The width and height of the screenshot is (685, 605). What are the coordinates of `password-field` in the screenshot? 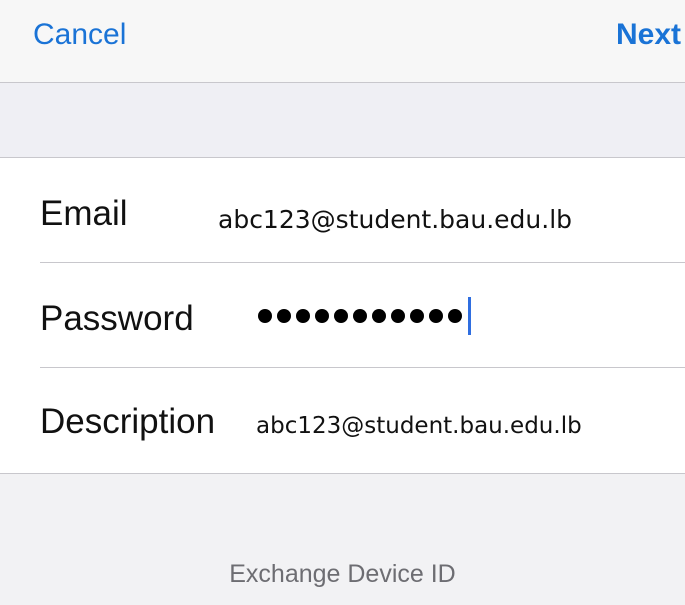 It's located at (364, 315).